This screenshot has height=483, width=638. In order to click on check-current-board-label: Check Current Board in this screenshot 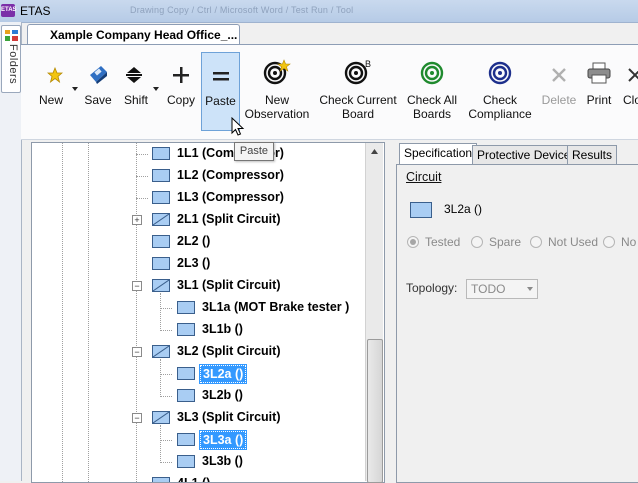, I will do `click(358, 107)`.